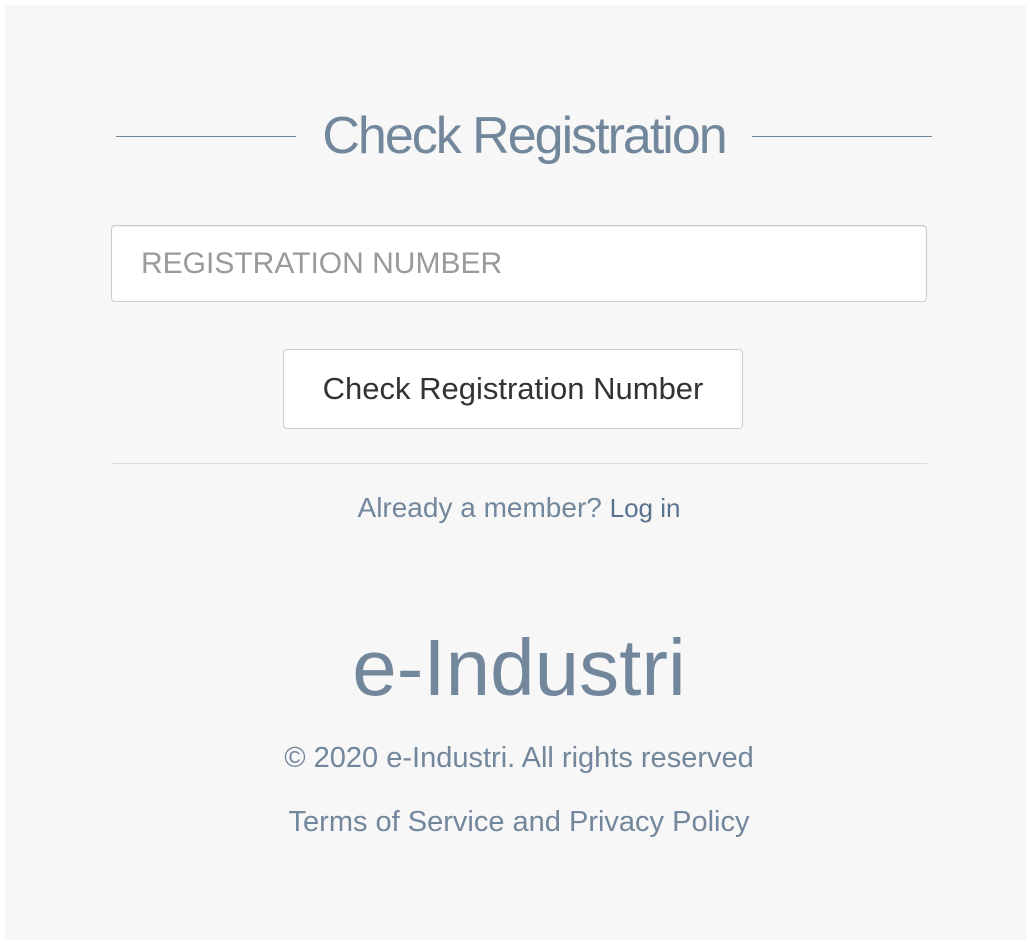 The height and width of the screenshot is (942, 1030). I want to click on login-link: Log in, so click(645, 508).